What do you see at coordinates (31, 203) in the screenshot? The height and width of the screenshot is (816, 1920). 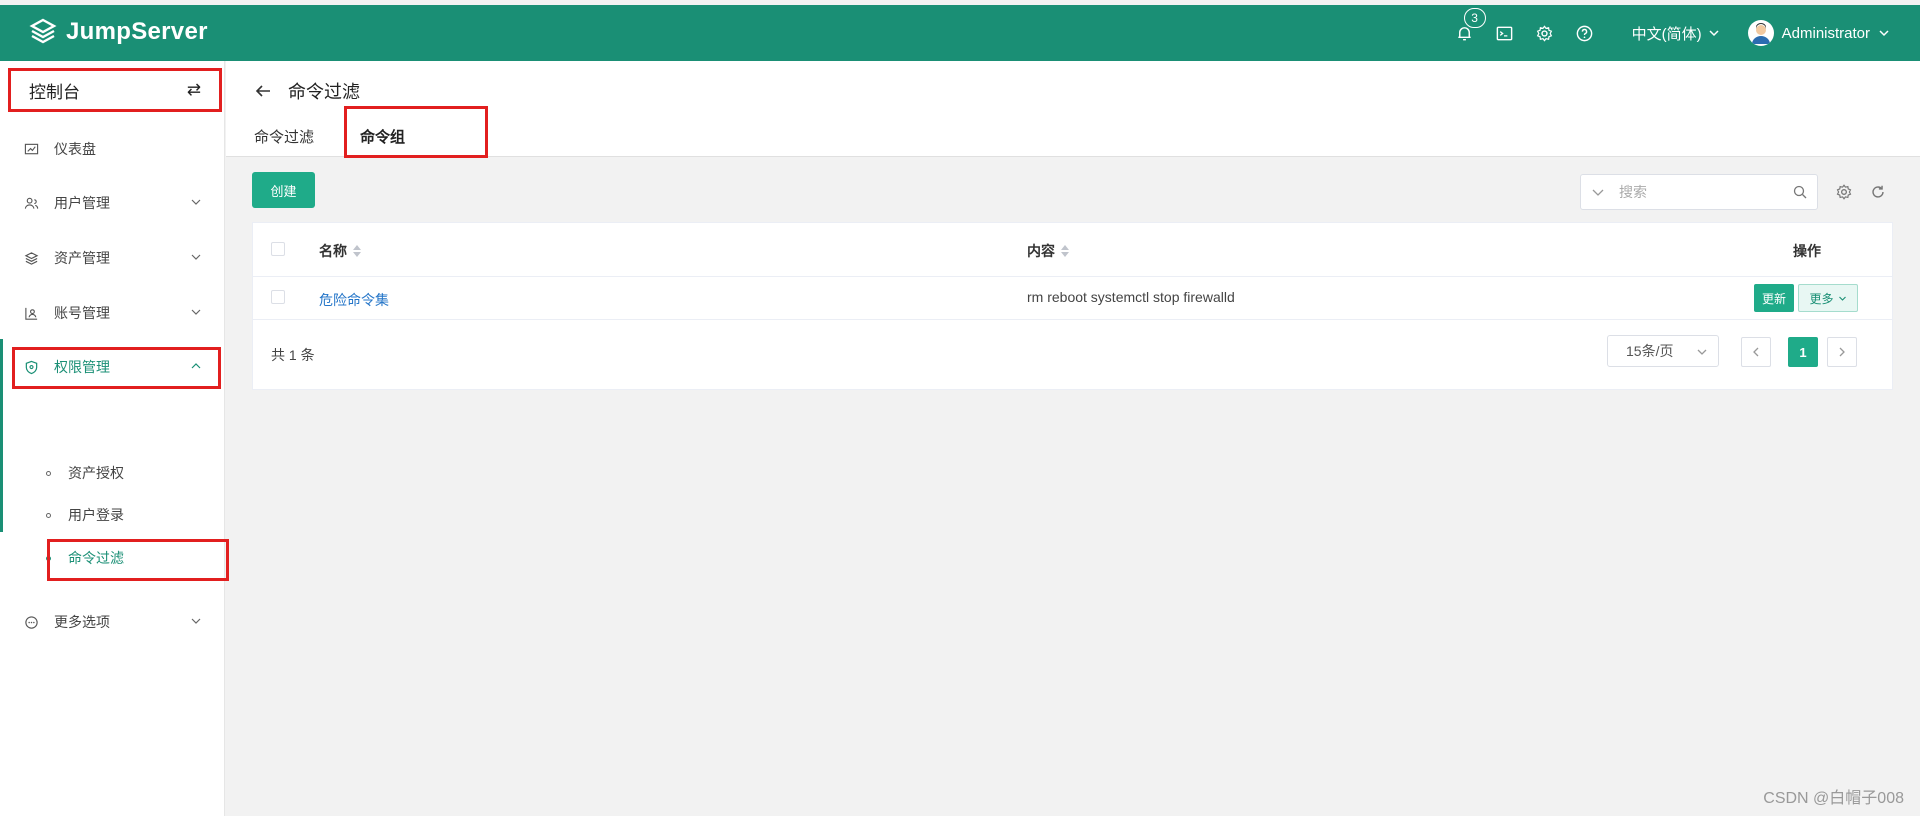 I see `users-icon` at bounding box center [31, 203].